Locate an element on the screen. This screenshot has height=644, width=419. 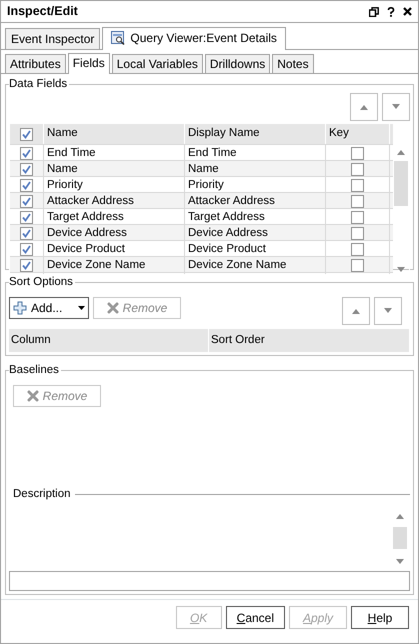
dialog-button: Help is located at coordinates (380, 617).